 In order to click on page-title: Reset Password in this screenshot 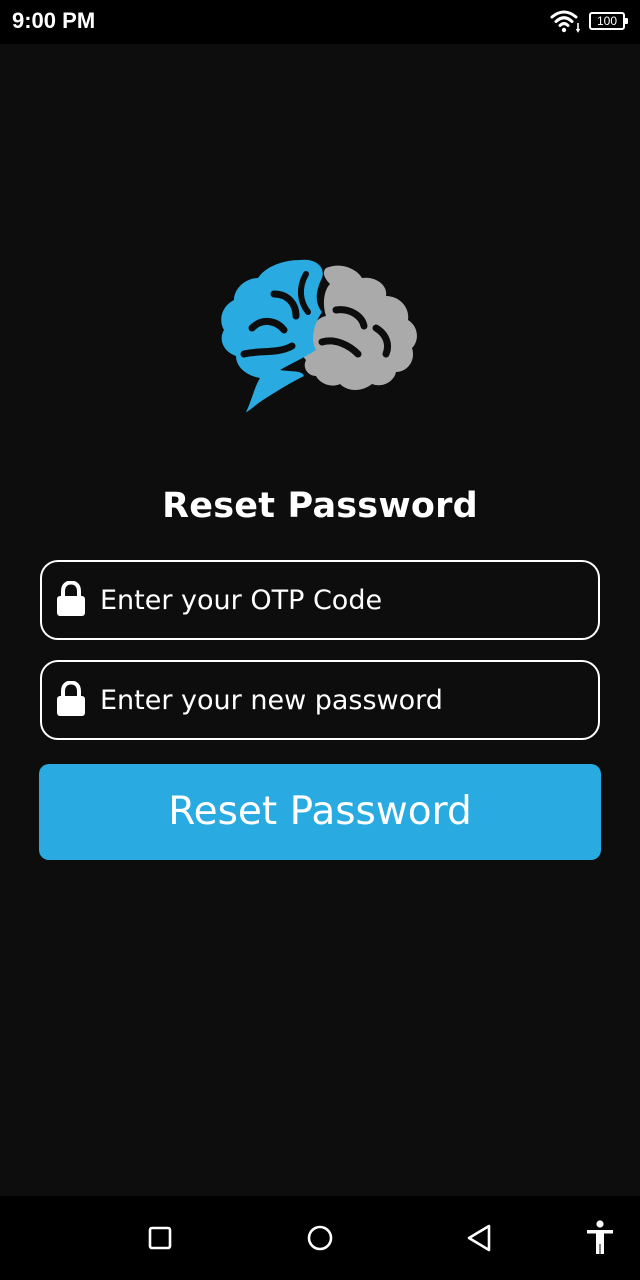, I will do `click(320, 506)`.